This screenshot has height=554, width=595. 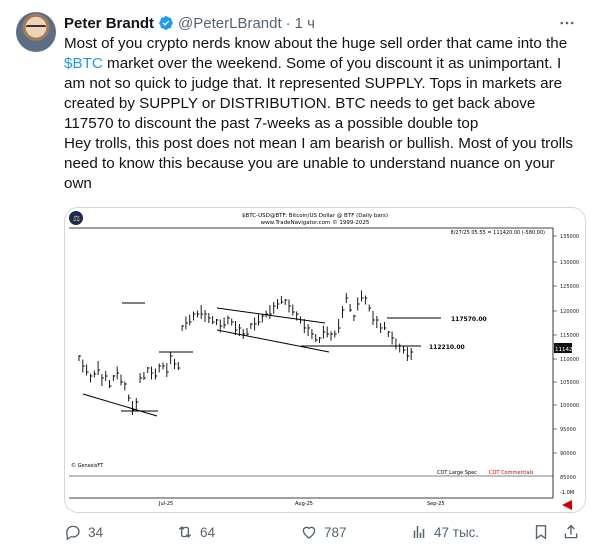 What do you see at coordinates (511, 473) in the screenshot?
I see `cot-commercials-label: COT Commercials` at bounding box center [511, 473].